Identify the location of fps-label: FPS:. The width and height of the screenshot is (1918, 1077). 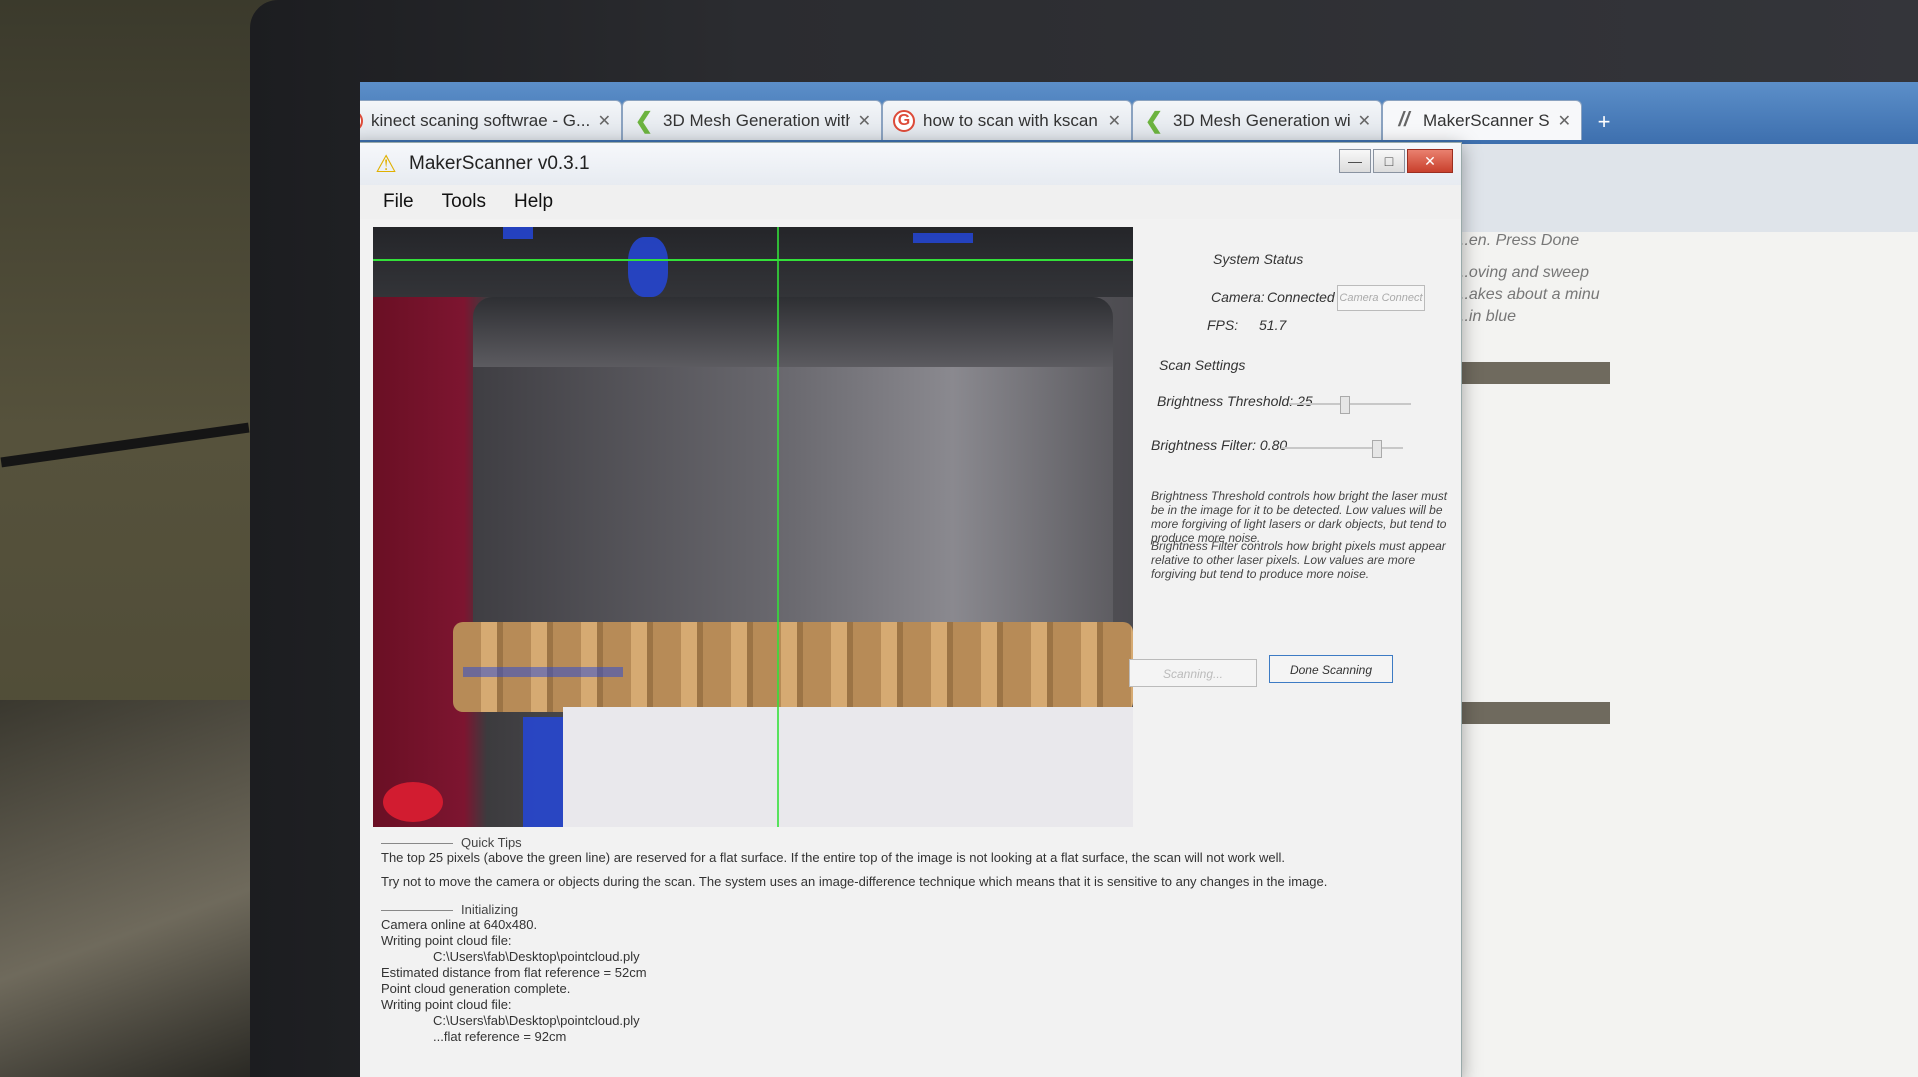
(1223, 325).